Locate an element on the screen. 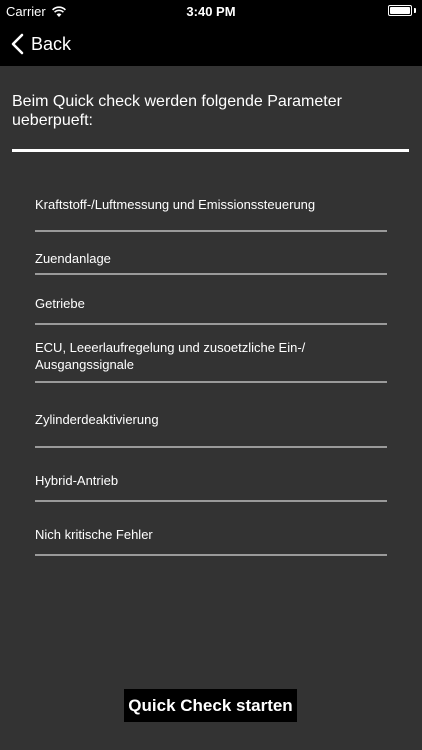 This screenshot has height=750, width=422. battery-fill is located at coordinates (400, 10).